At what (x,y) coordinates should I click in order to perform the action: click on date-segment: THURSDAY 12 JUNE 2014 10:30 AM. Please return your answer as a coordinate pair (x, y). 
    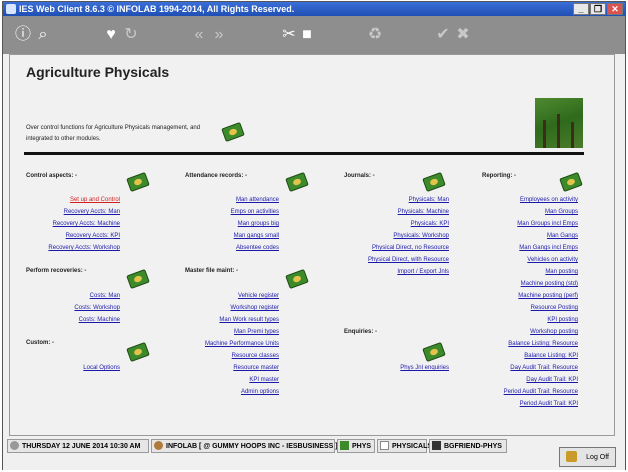
    Looking at the image, I should click on (78, 446).